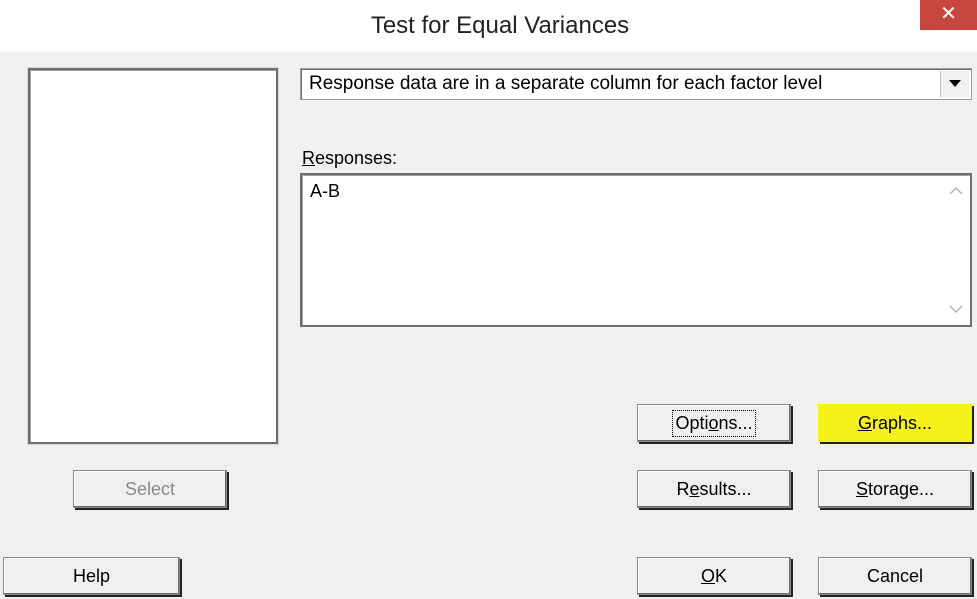 This screenshot has width=977, height=599. I want to click on dialog-title: Test for Equal Variances, so click(500, 25).